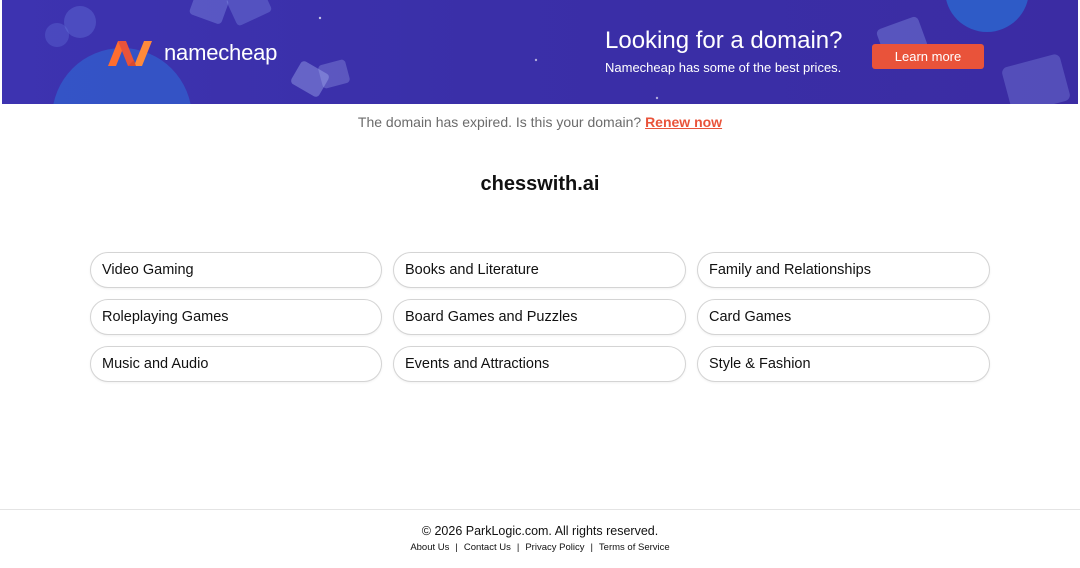 Image resolution: width=1080 pixels, height=568 pixels. I want to click on category-link-board-games-and-puzzles: Board Games and Puzzles, so click(539, 317).